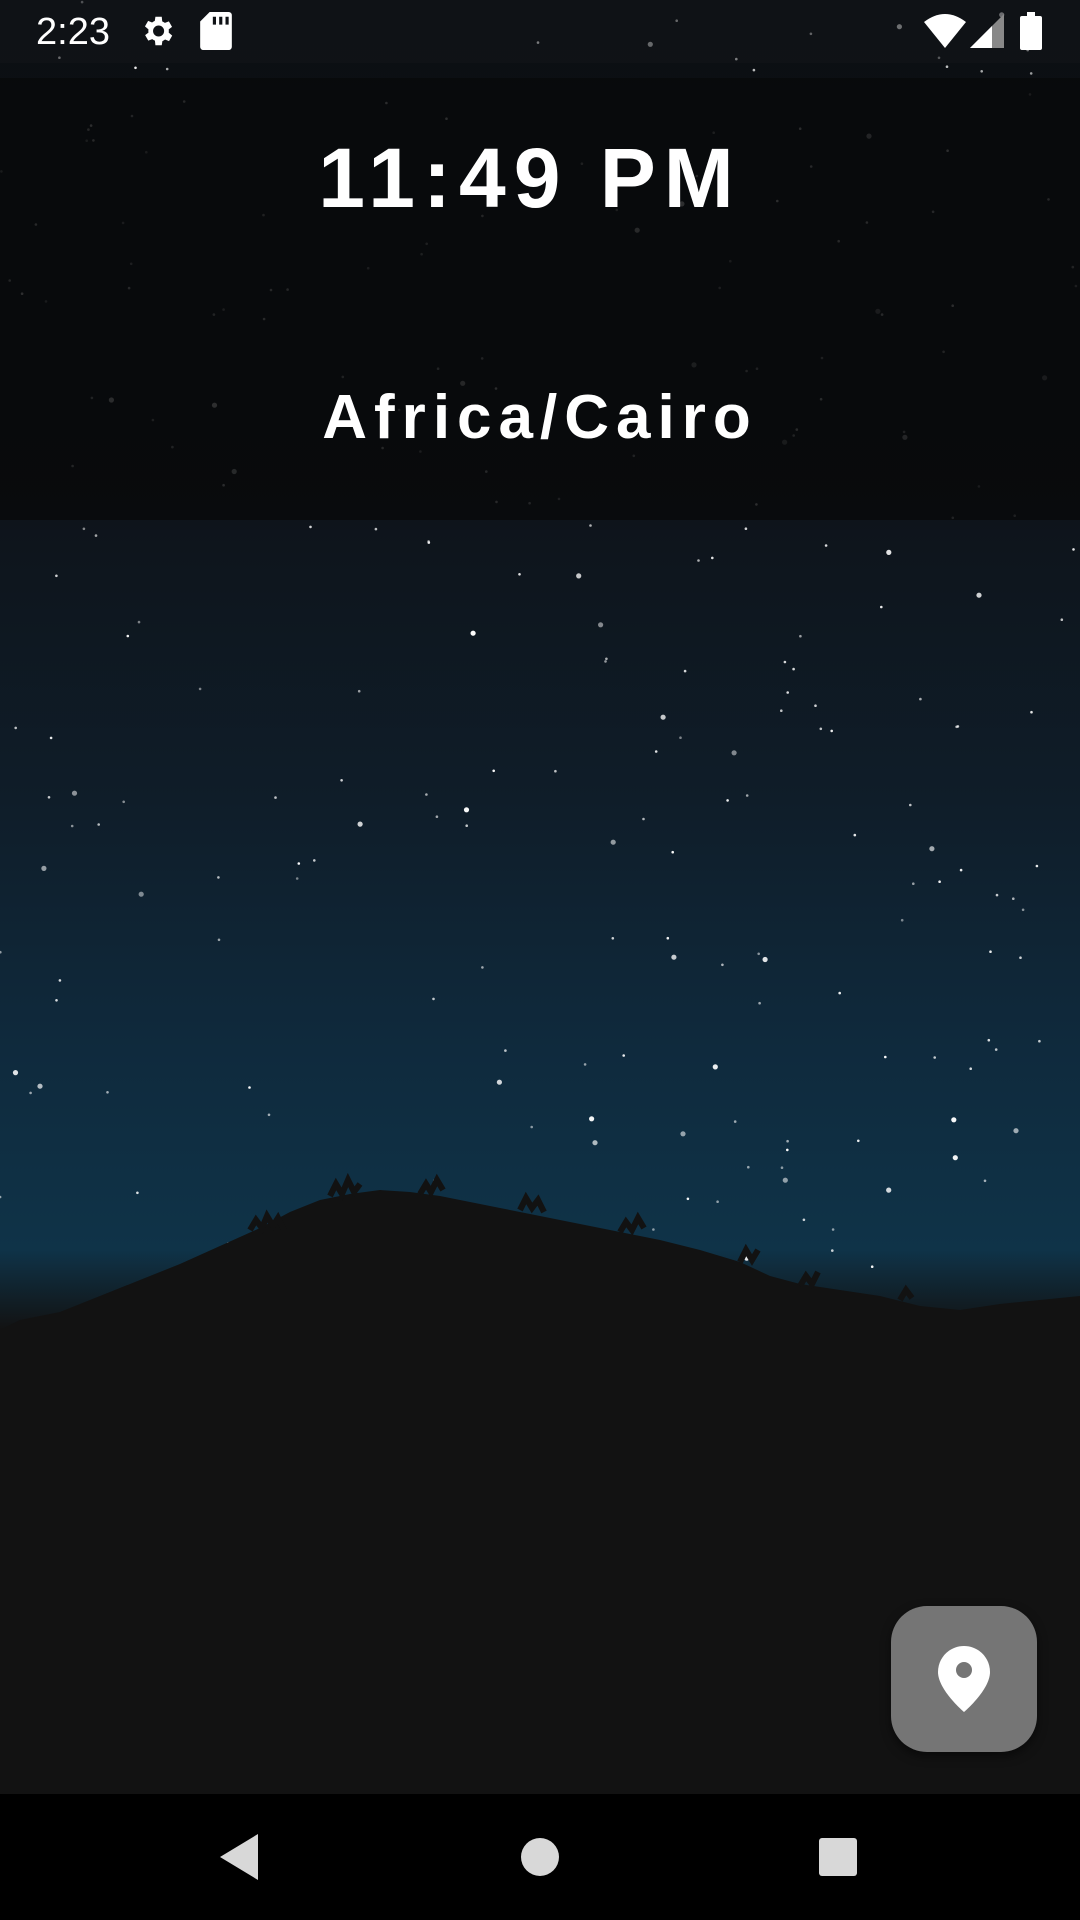  I want to click on signal-icon, so click(987, 33).